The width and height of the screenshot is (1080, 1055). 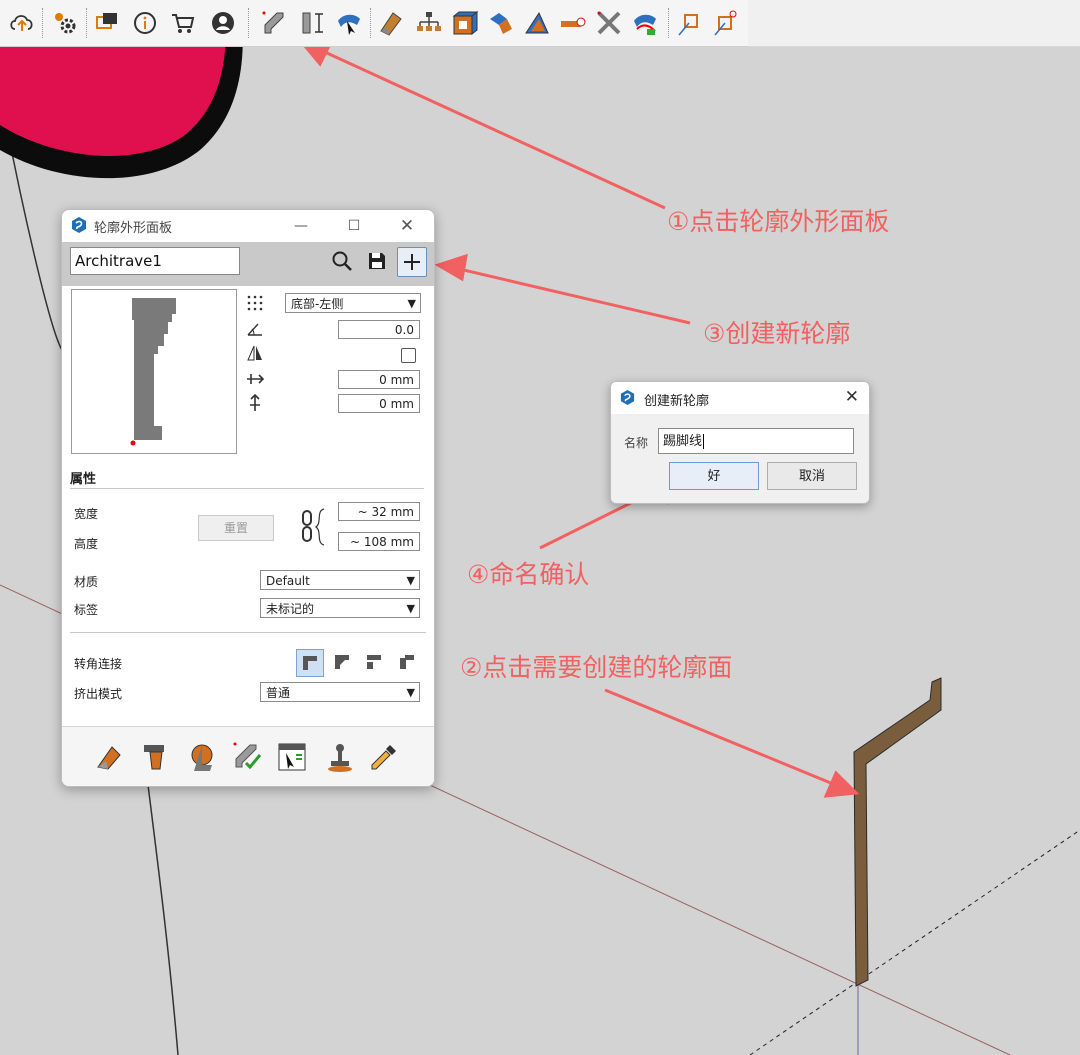 I want to click on add-profile-button, so click(x=412, y=262).